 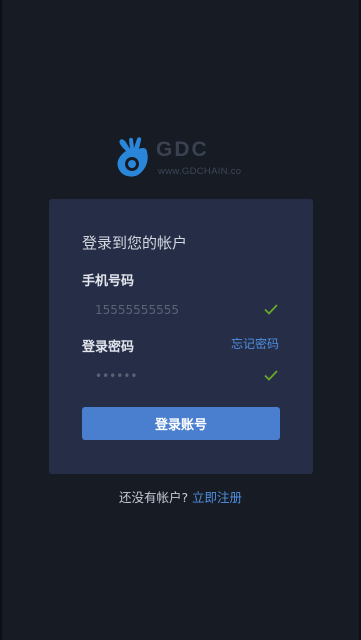 I want to click on brand-logo: GDC www.GDCHAIN.co, so click(x=184, y=160).